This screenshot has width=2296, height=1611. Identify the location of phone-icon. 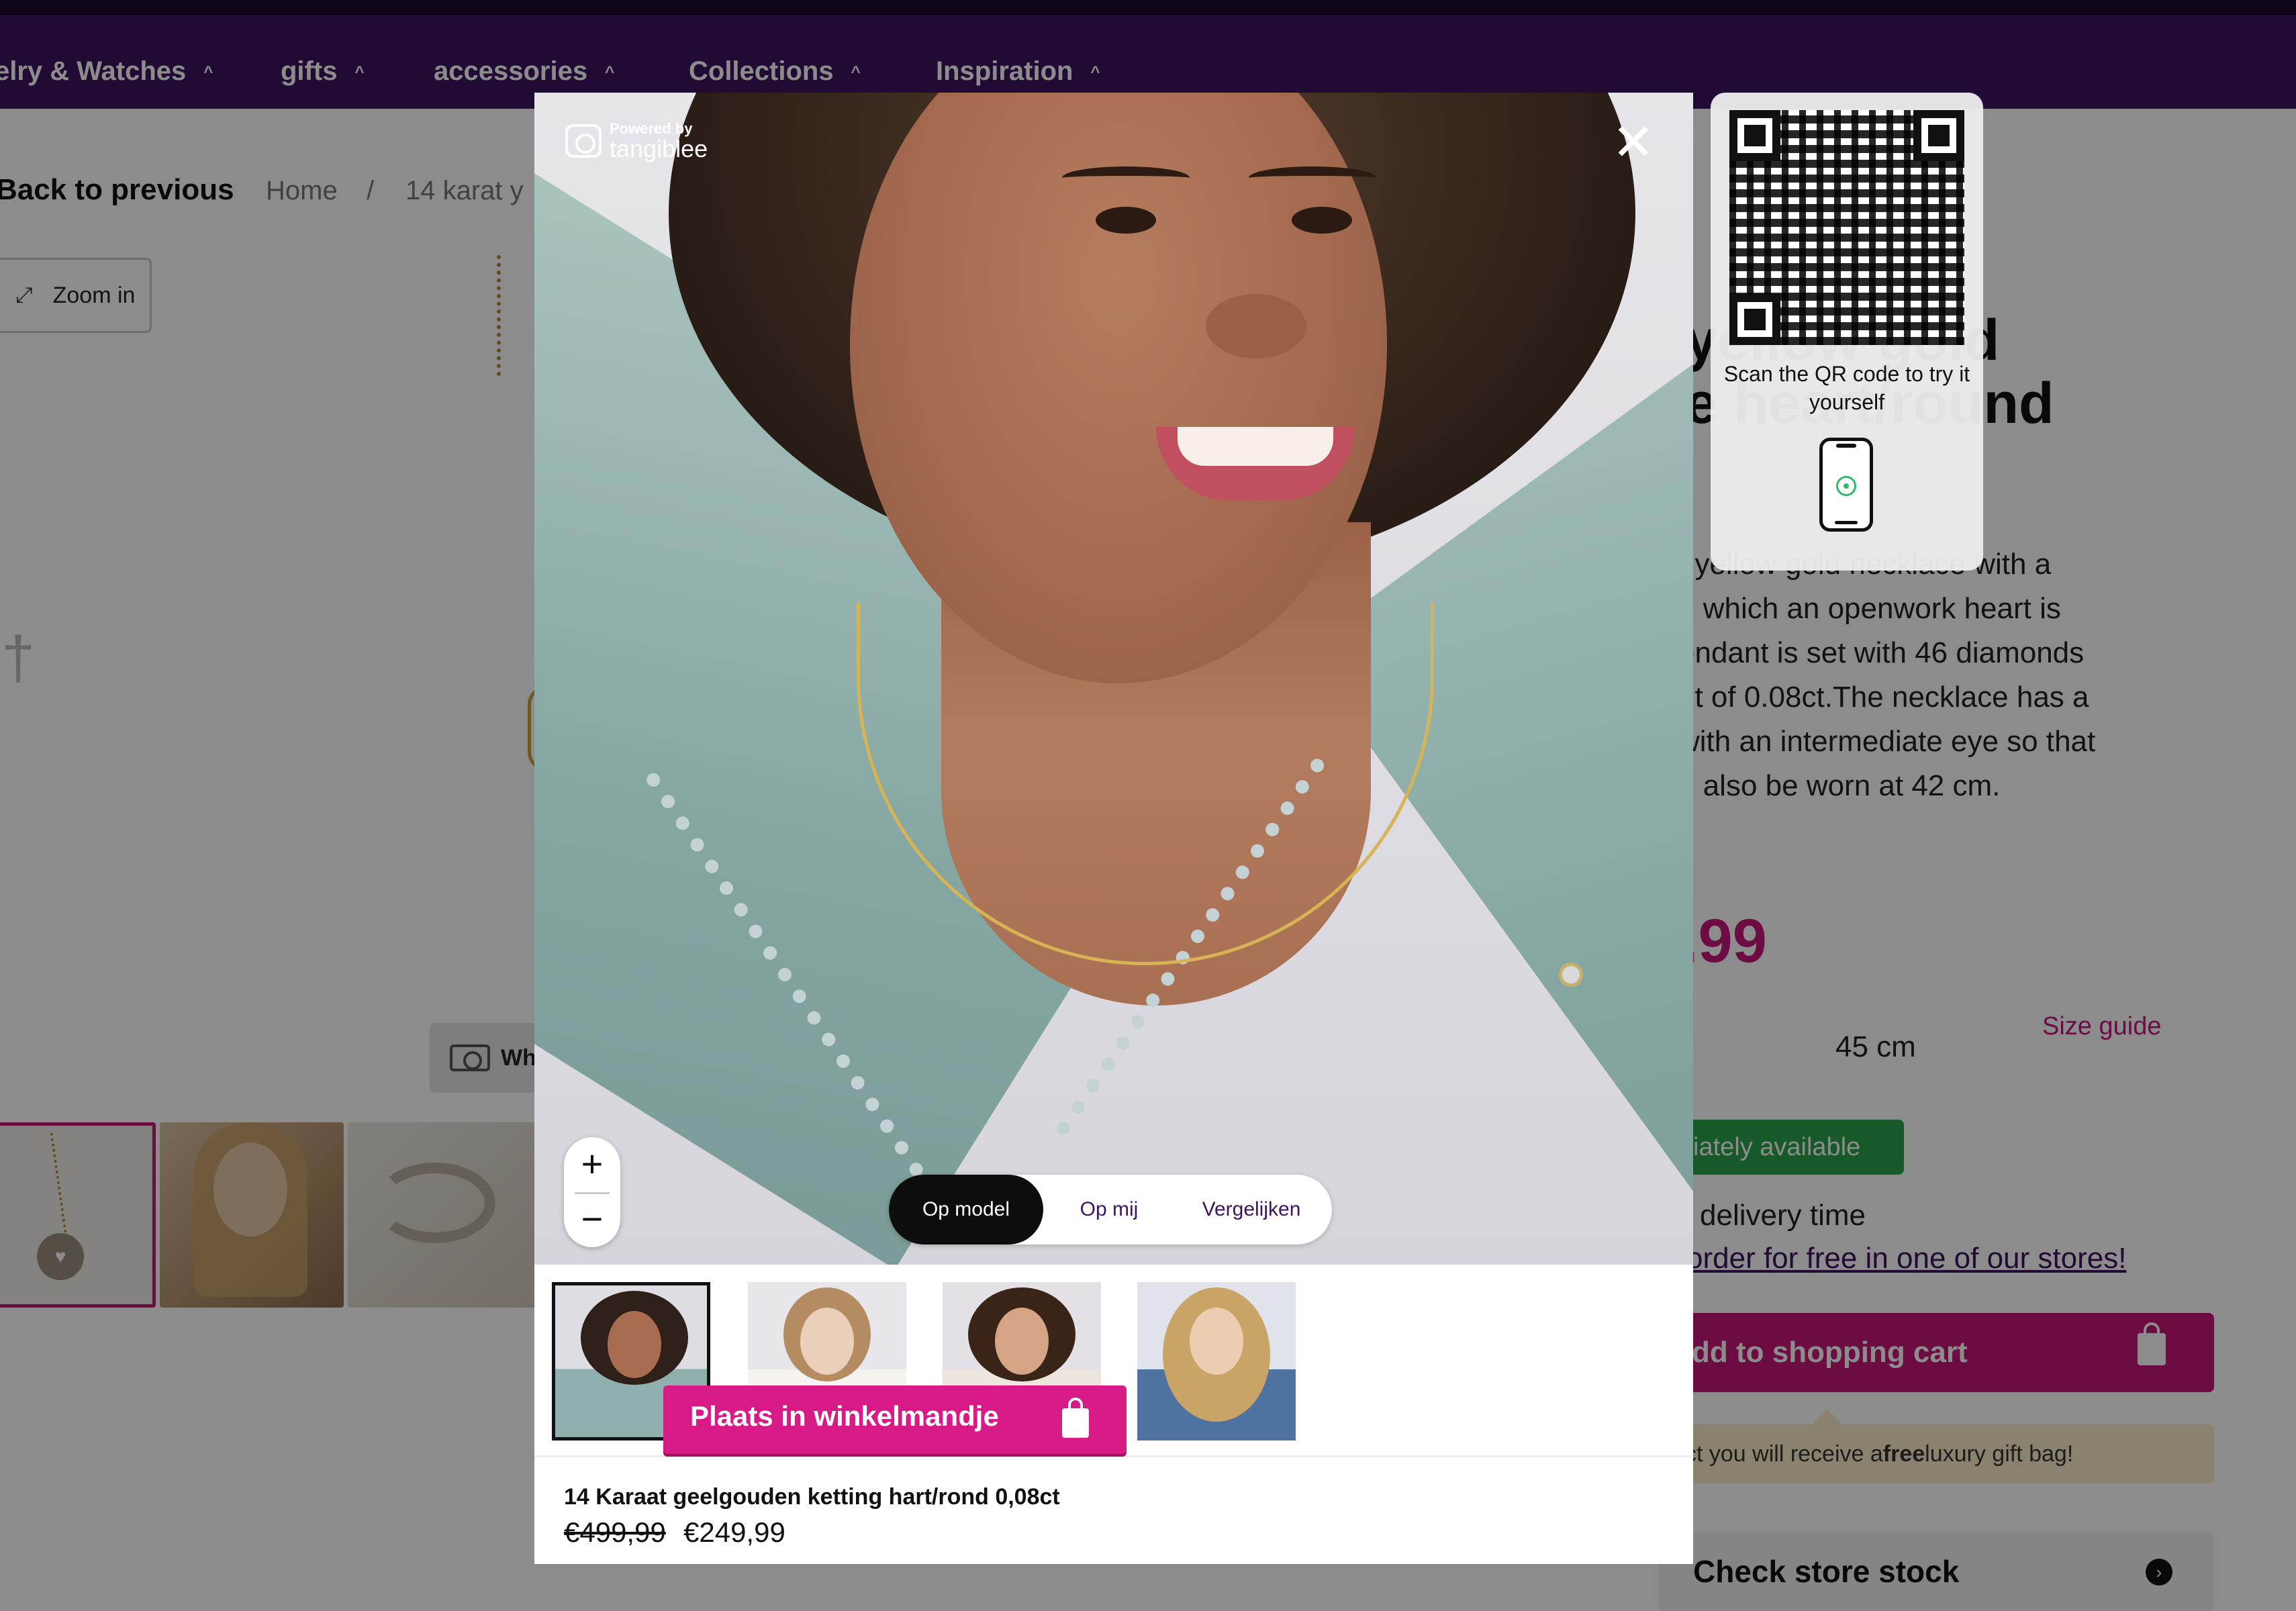
(1846, 485).